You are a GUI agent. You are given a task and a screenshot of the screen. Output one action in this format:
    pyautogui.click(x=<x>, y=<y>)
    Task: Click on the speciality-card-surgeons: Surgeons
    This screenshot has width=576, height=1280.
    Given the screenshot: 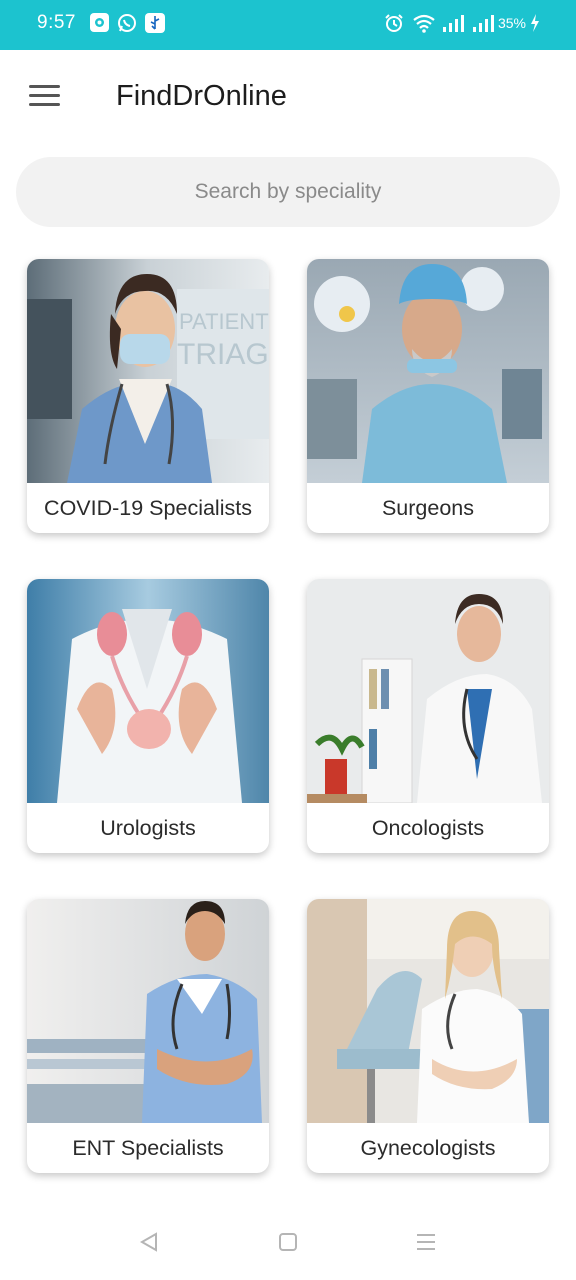 What is the action you would take?
    pyautogui.click(x=428, y=396)
    